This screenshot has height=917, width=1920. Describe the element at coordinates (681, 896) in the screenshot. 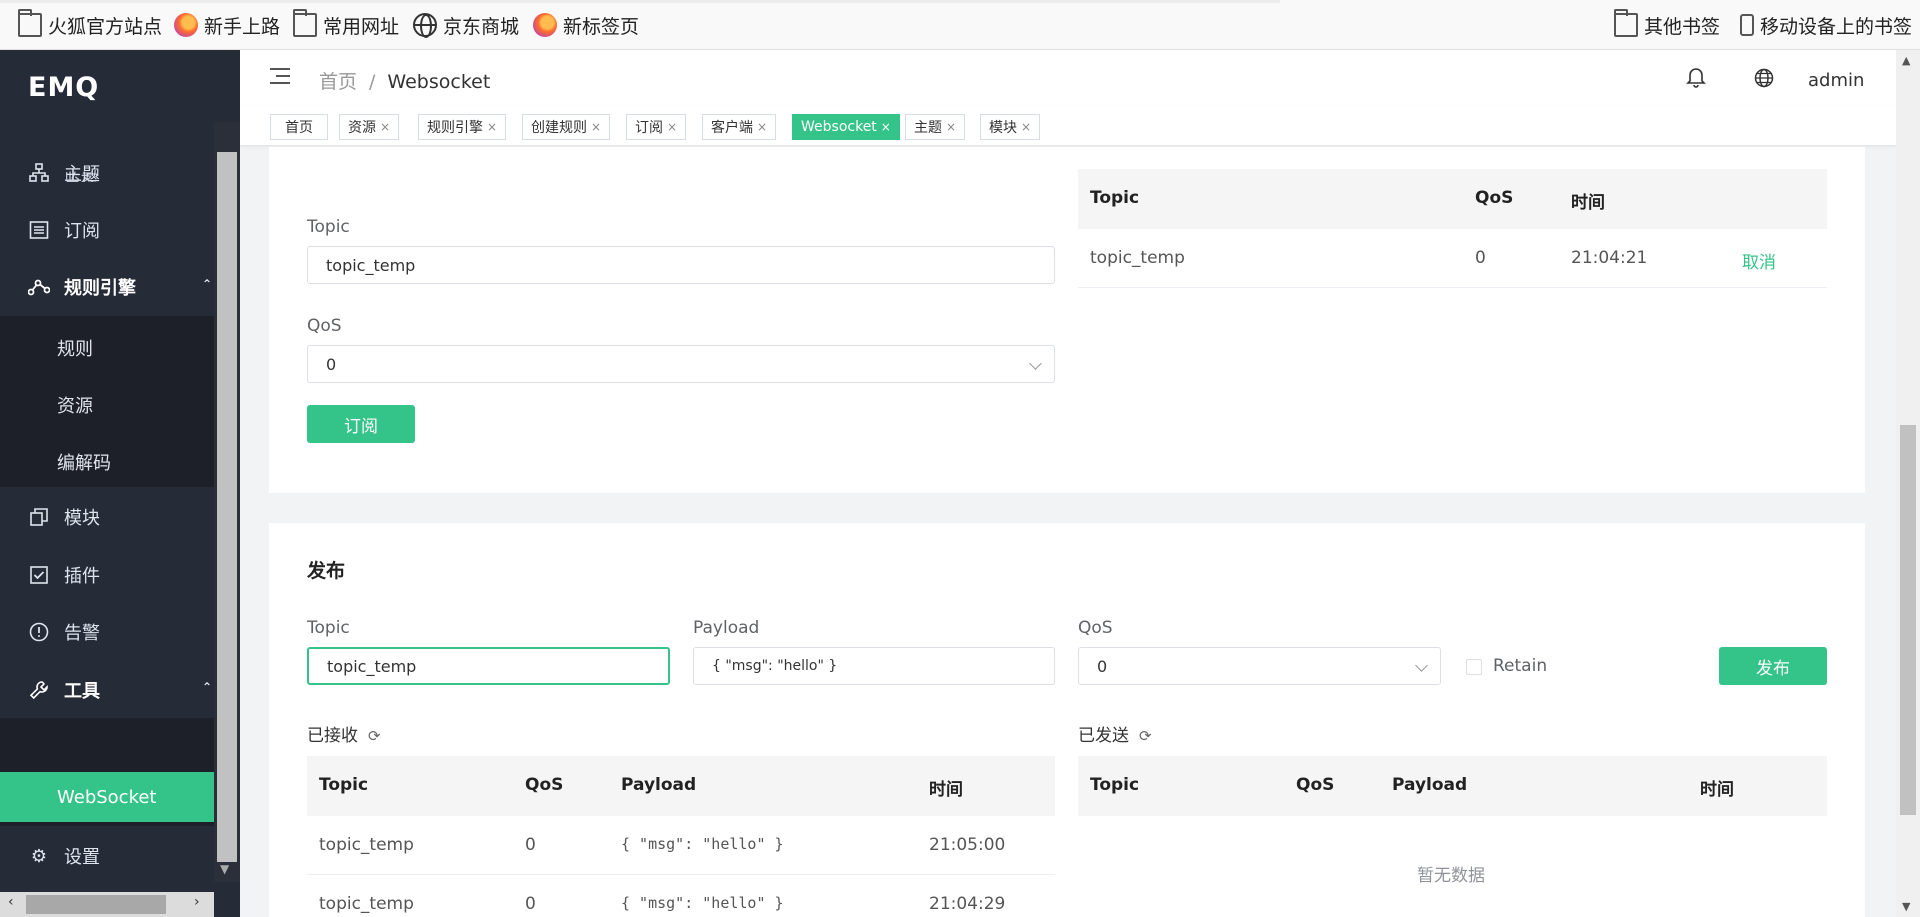

I see `table-row: topic_temp 0 { "msg": "hello" } 21:04:29` at that location.